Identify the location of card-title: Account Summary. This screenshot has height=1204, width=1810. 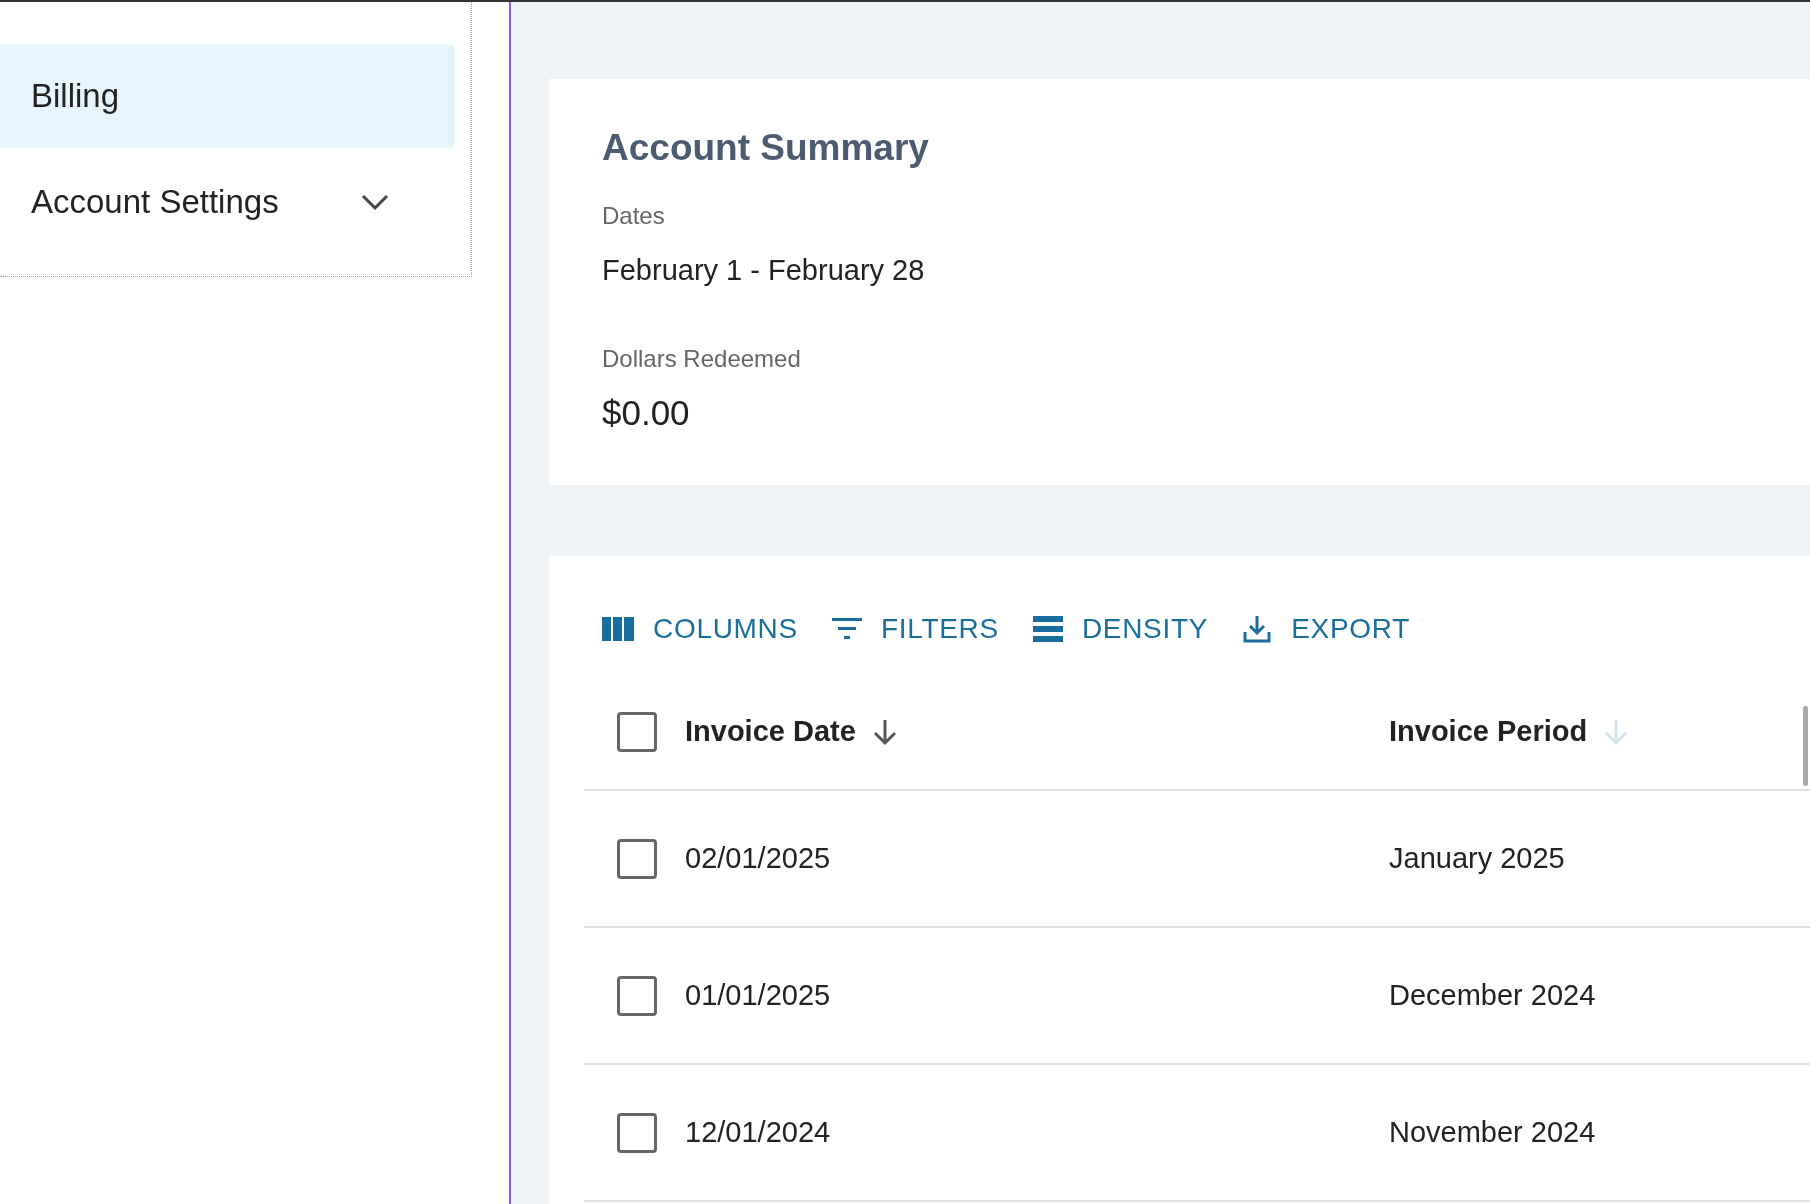
(766, 147).